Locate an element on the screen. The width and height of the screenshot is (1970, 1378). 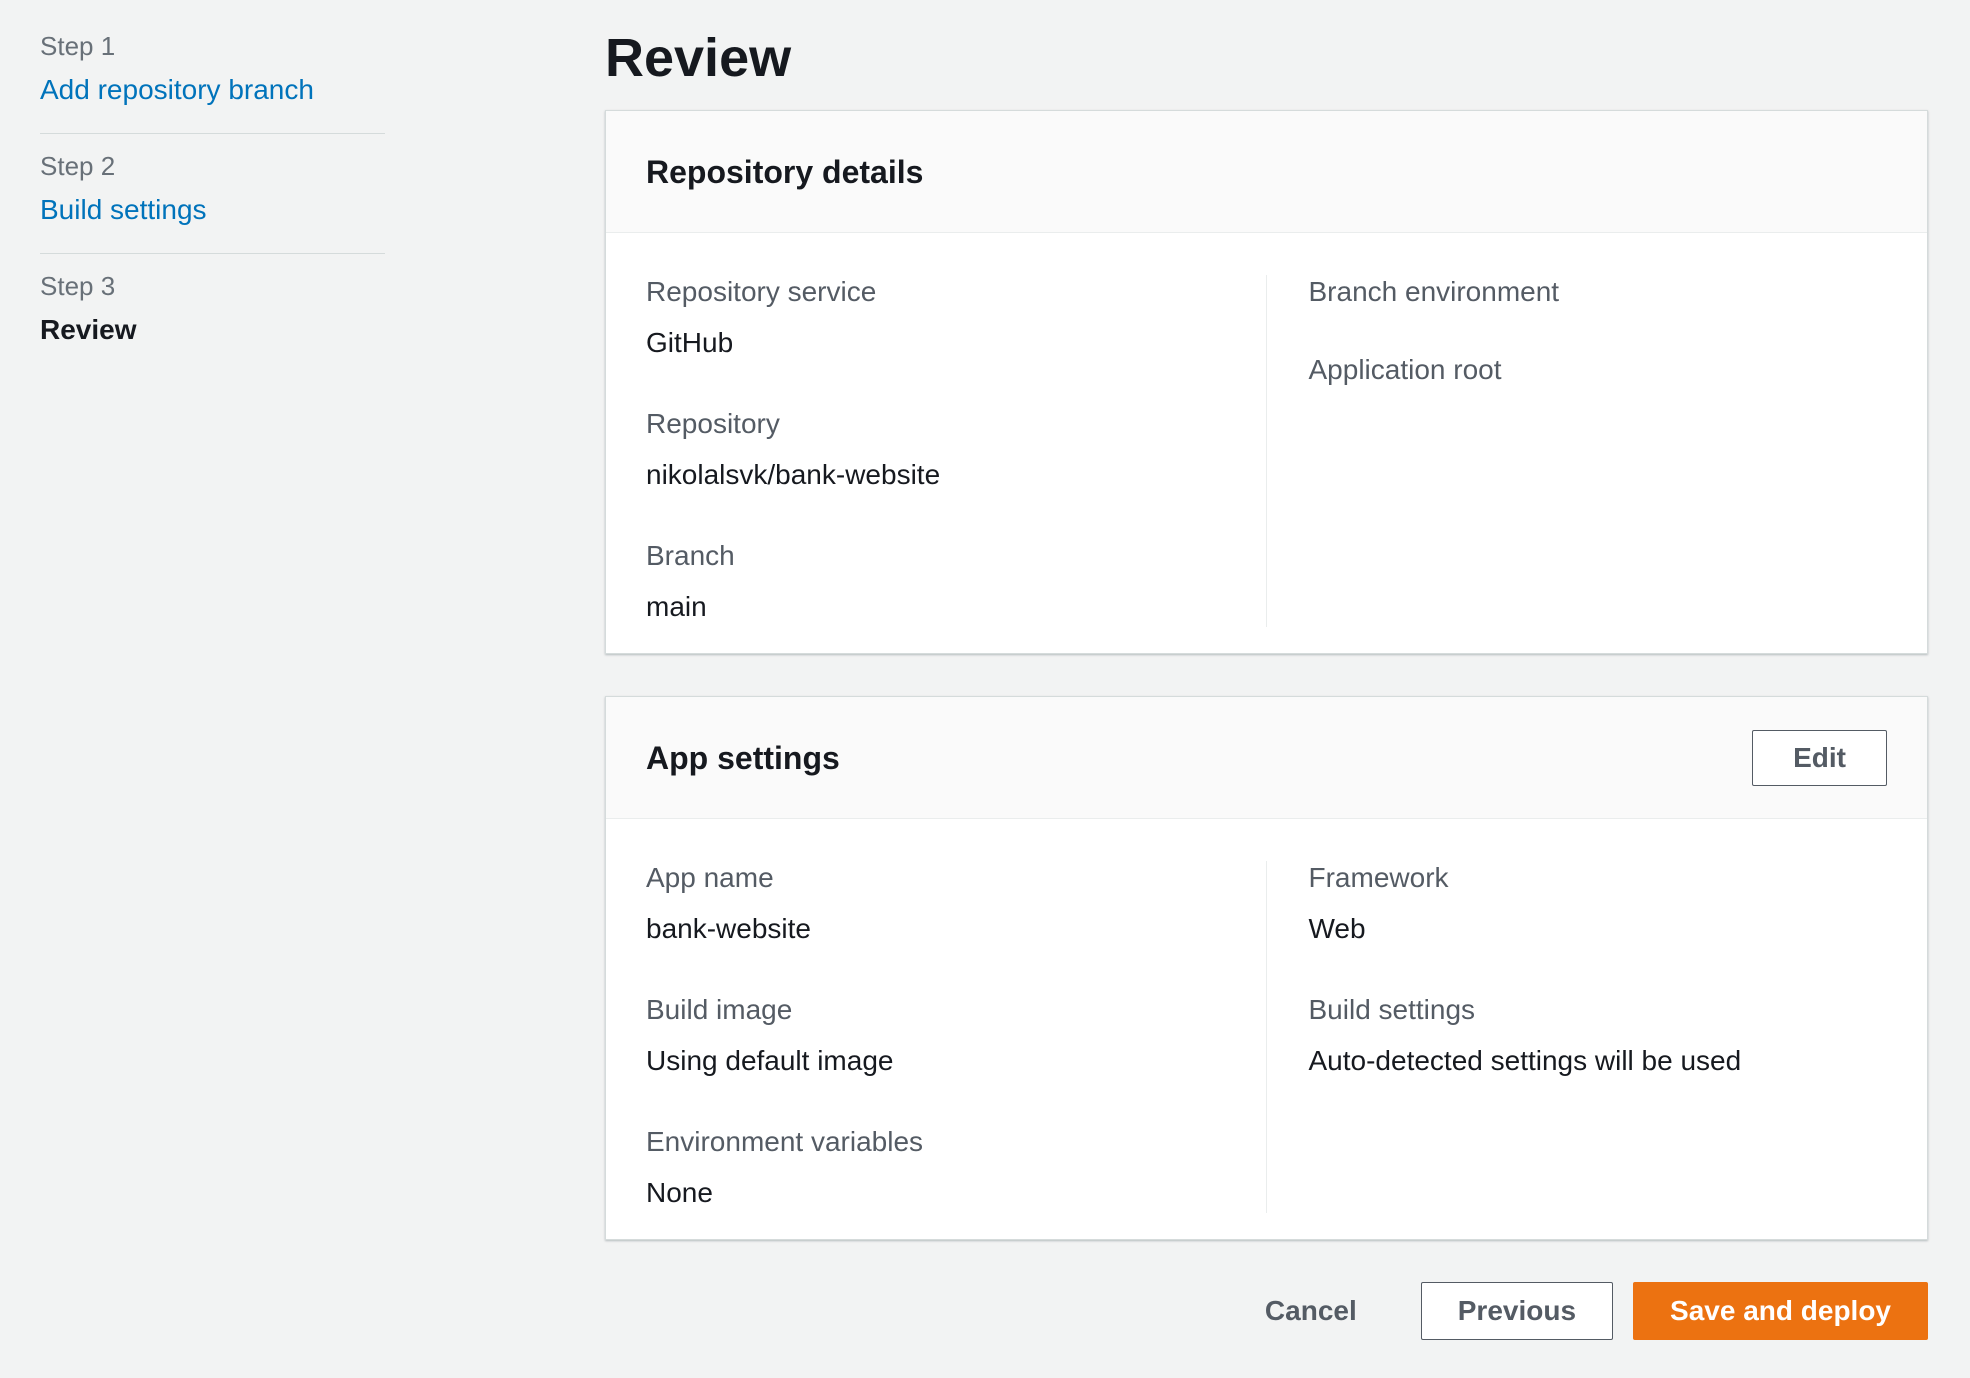
field-framework: Framework Web is located at coordinates (1598, 905).